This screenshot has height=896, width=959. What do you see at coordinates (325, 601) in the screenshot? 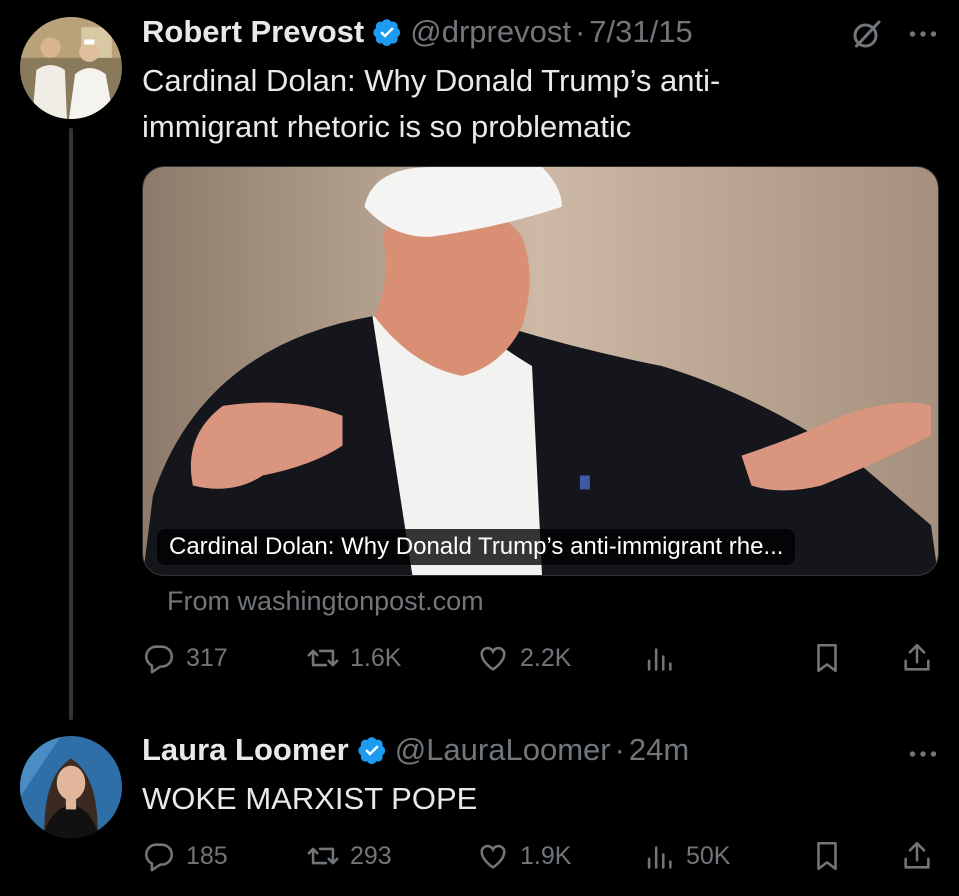
I see `card-source: From washingtonpost.com` at bounding box center [325, 601].